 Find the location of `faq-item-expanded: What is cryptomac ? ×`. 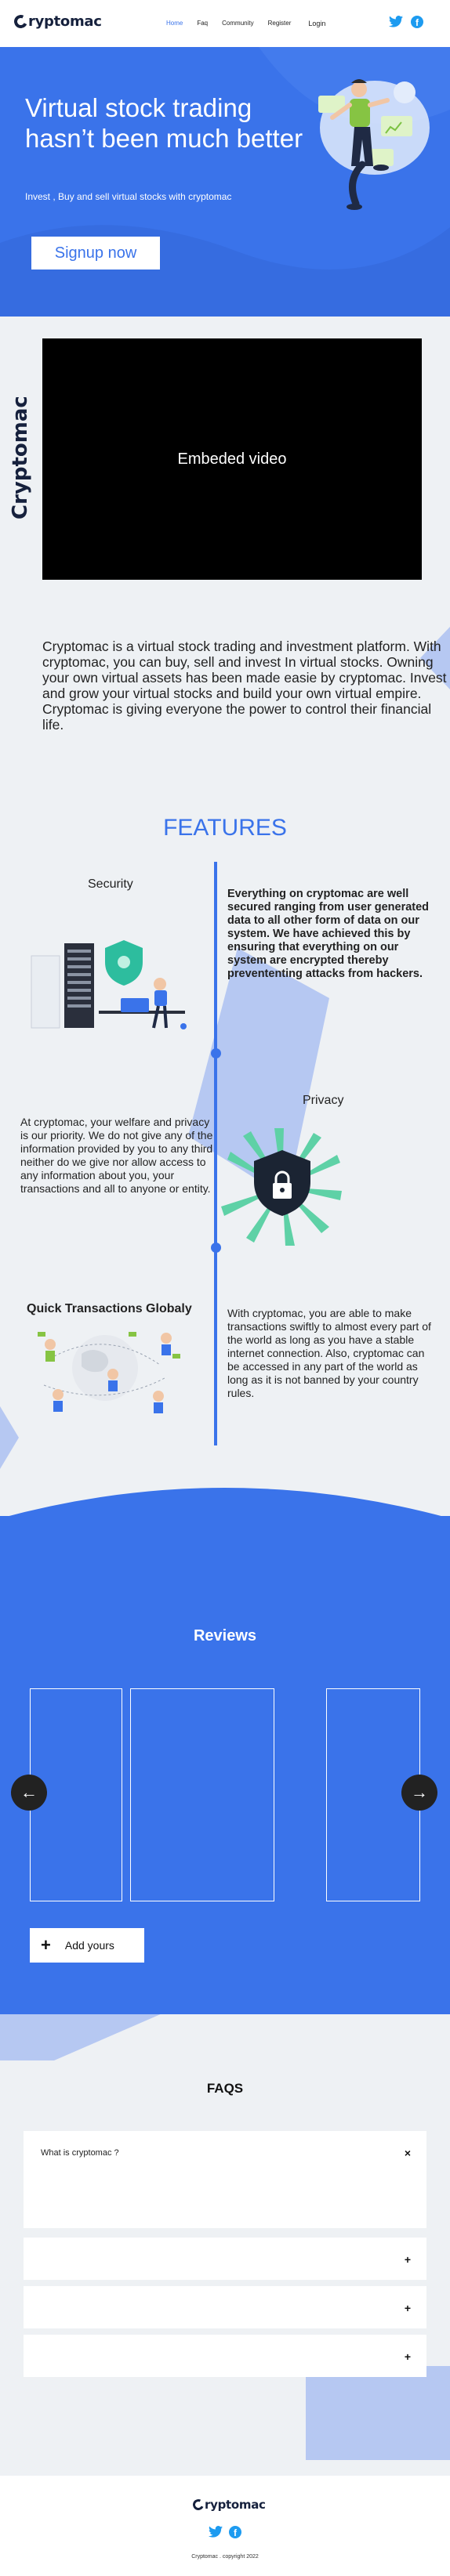

faq-item-expanded: What is cryptomac ? × is located at coordinates (225, 2180).